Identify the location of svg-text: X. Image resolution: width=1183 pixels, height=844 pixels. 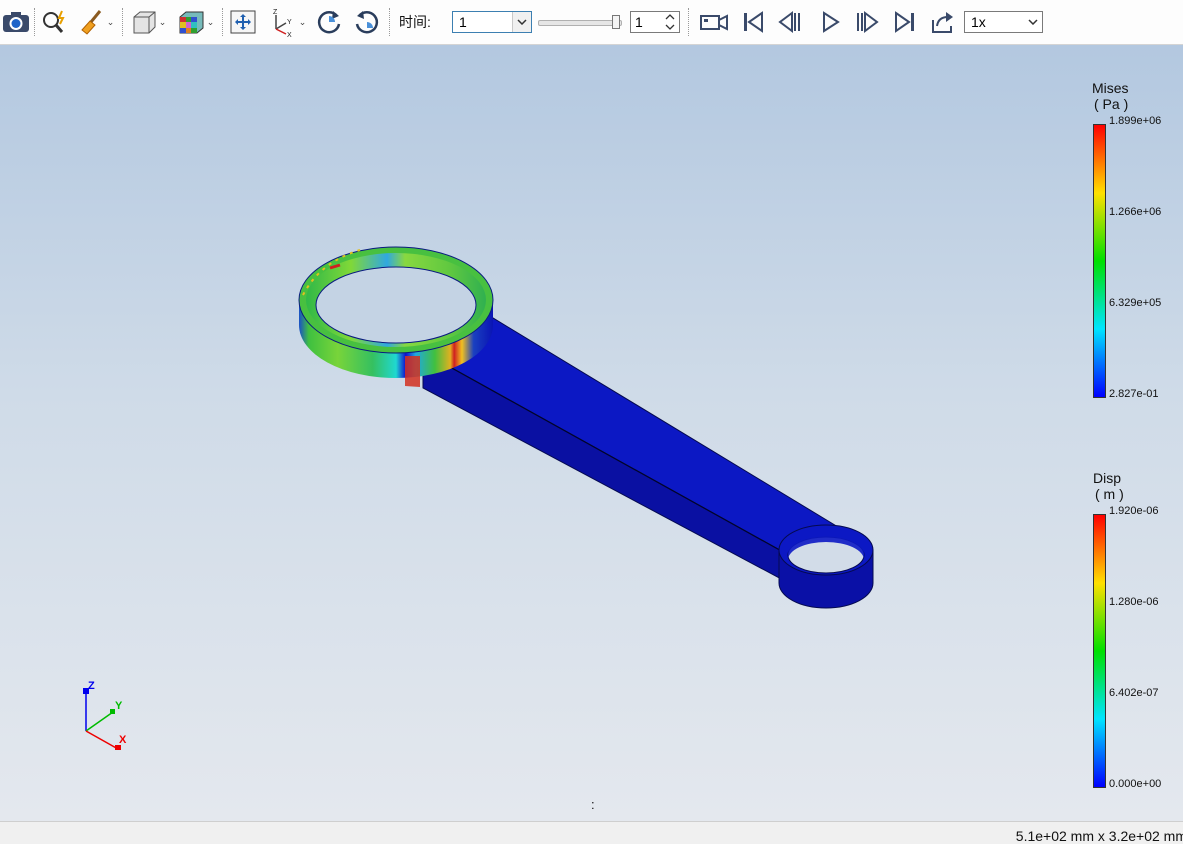
(289, 34).